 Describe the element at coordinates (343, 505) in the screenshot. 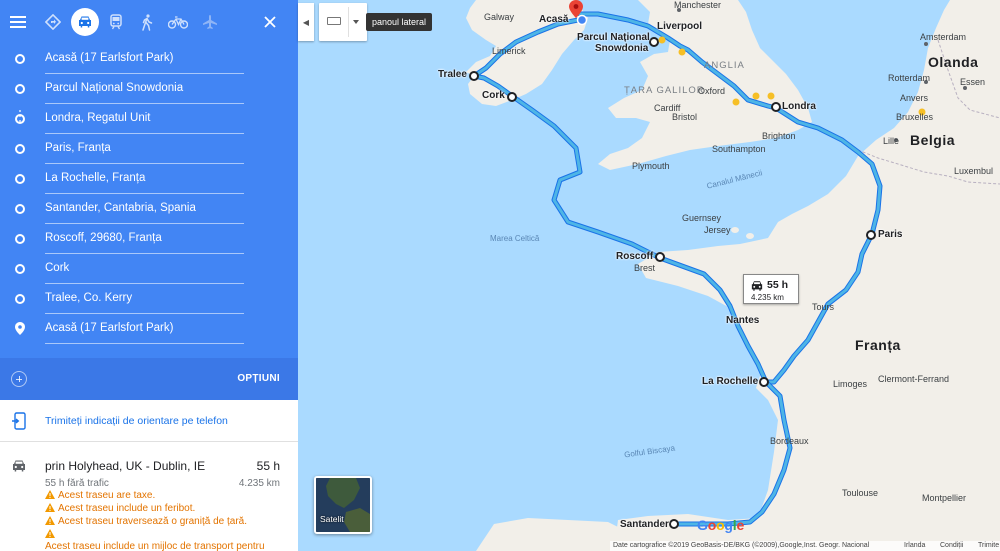

I see `satellite-toggle: Satelit` at that location.